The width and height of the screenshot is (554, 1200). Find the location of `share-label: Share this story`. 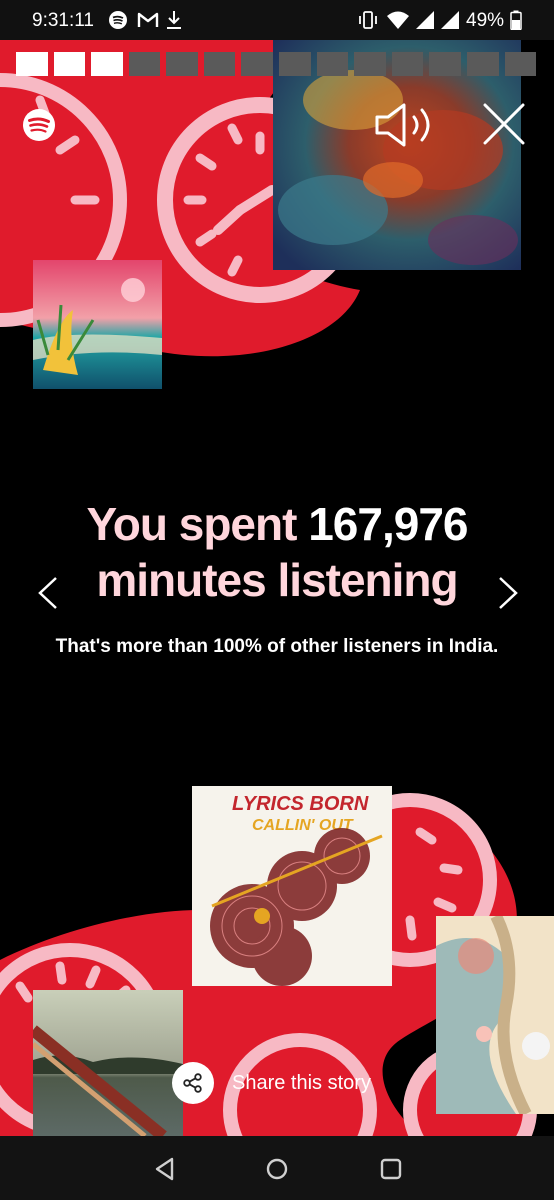

share-label: Share this story is located at coordinates (301, 1082).